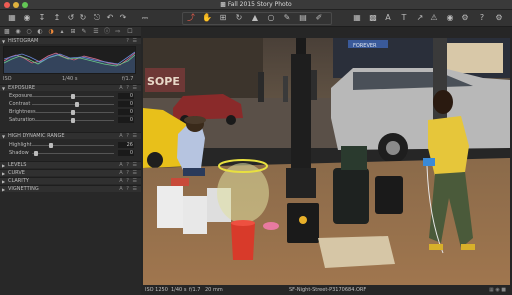  Describe the element at coordinates (70, 172) in the screenshot. I see `section-header-curve: ▶ CURVE A ? ☰` at that location.